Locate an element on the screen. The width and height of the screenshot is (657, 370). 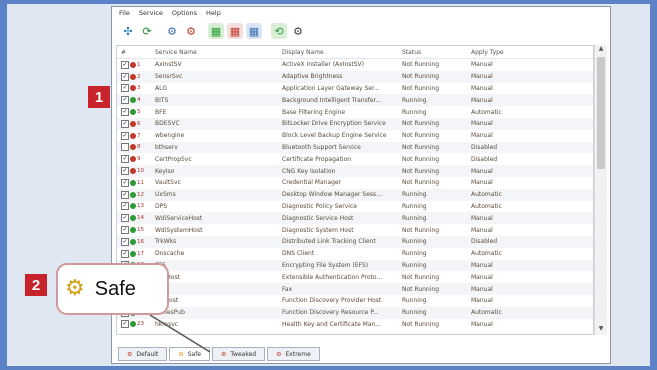
gear-icon: ⚙ is located at coordinates (75, 288).